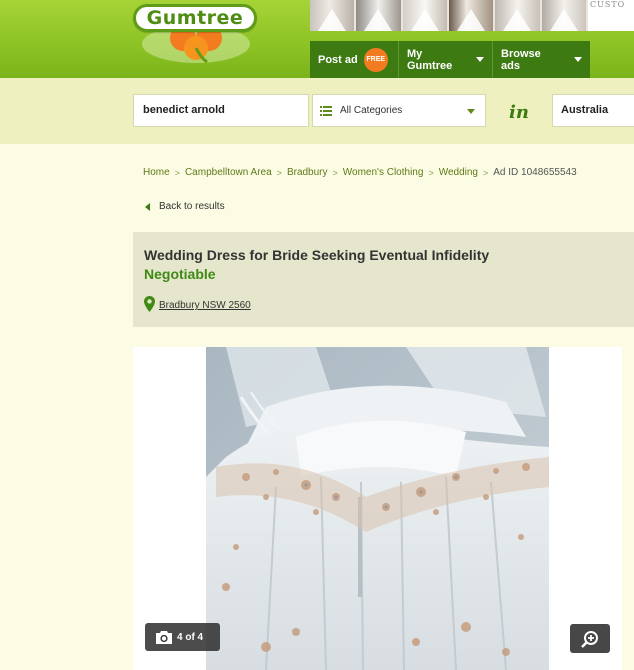  Describe the element at coordinates (458, 172) in the screenshot. I see `breadcrumb-subcategory: Wedding` at that location.